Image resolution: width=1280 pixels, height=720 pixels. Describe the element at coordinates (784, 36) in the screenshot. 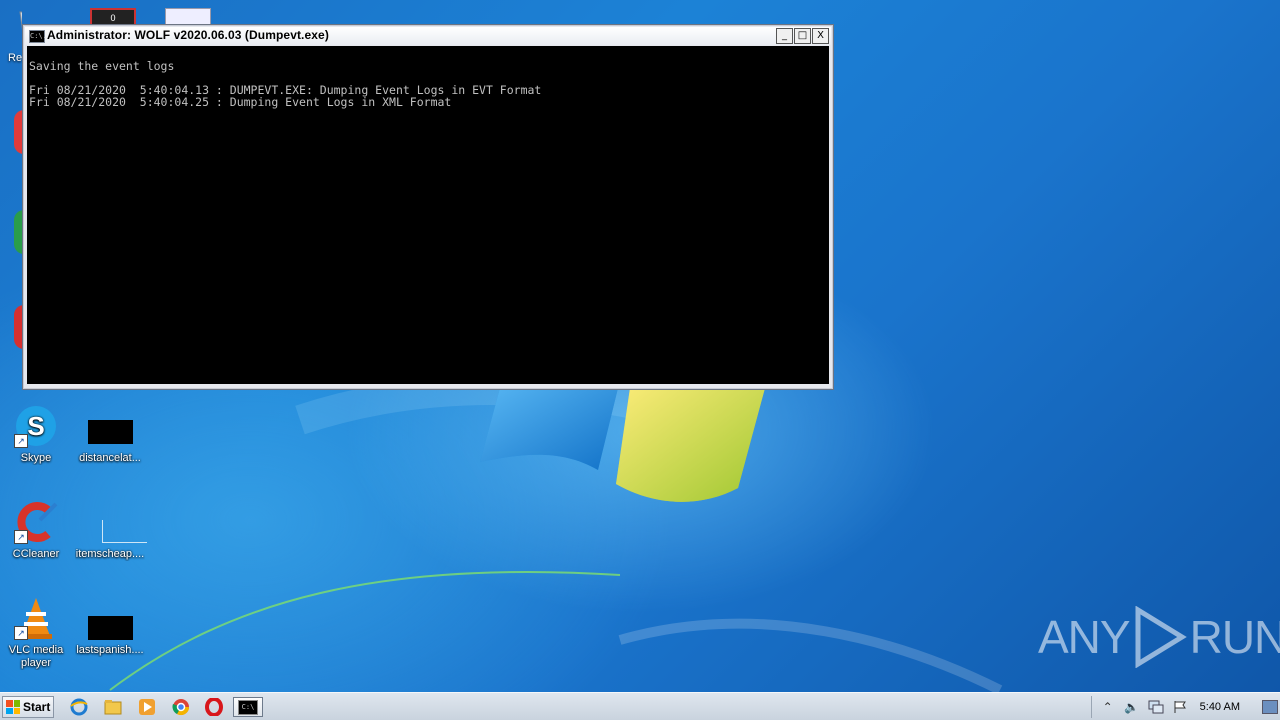

I see `minimize-button: _` at that location.